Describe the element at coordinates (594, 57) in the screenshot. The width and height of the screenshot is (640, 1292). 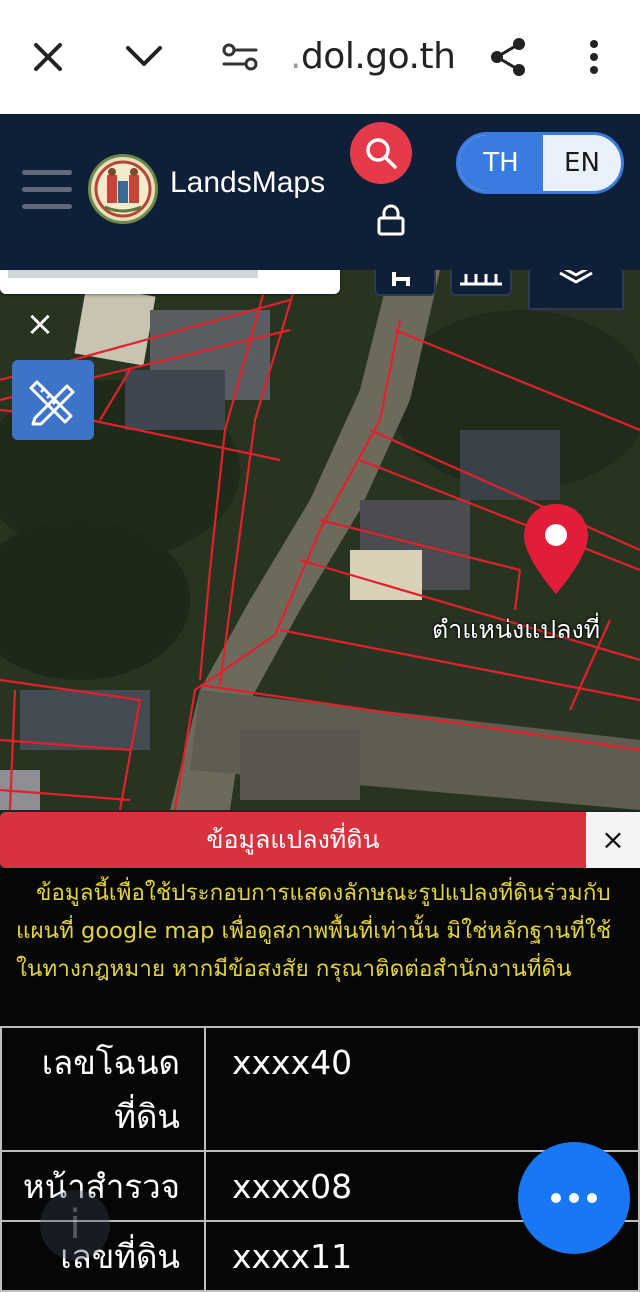
I see `more-vert-icon` at that location.